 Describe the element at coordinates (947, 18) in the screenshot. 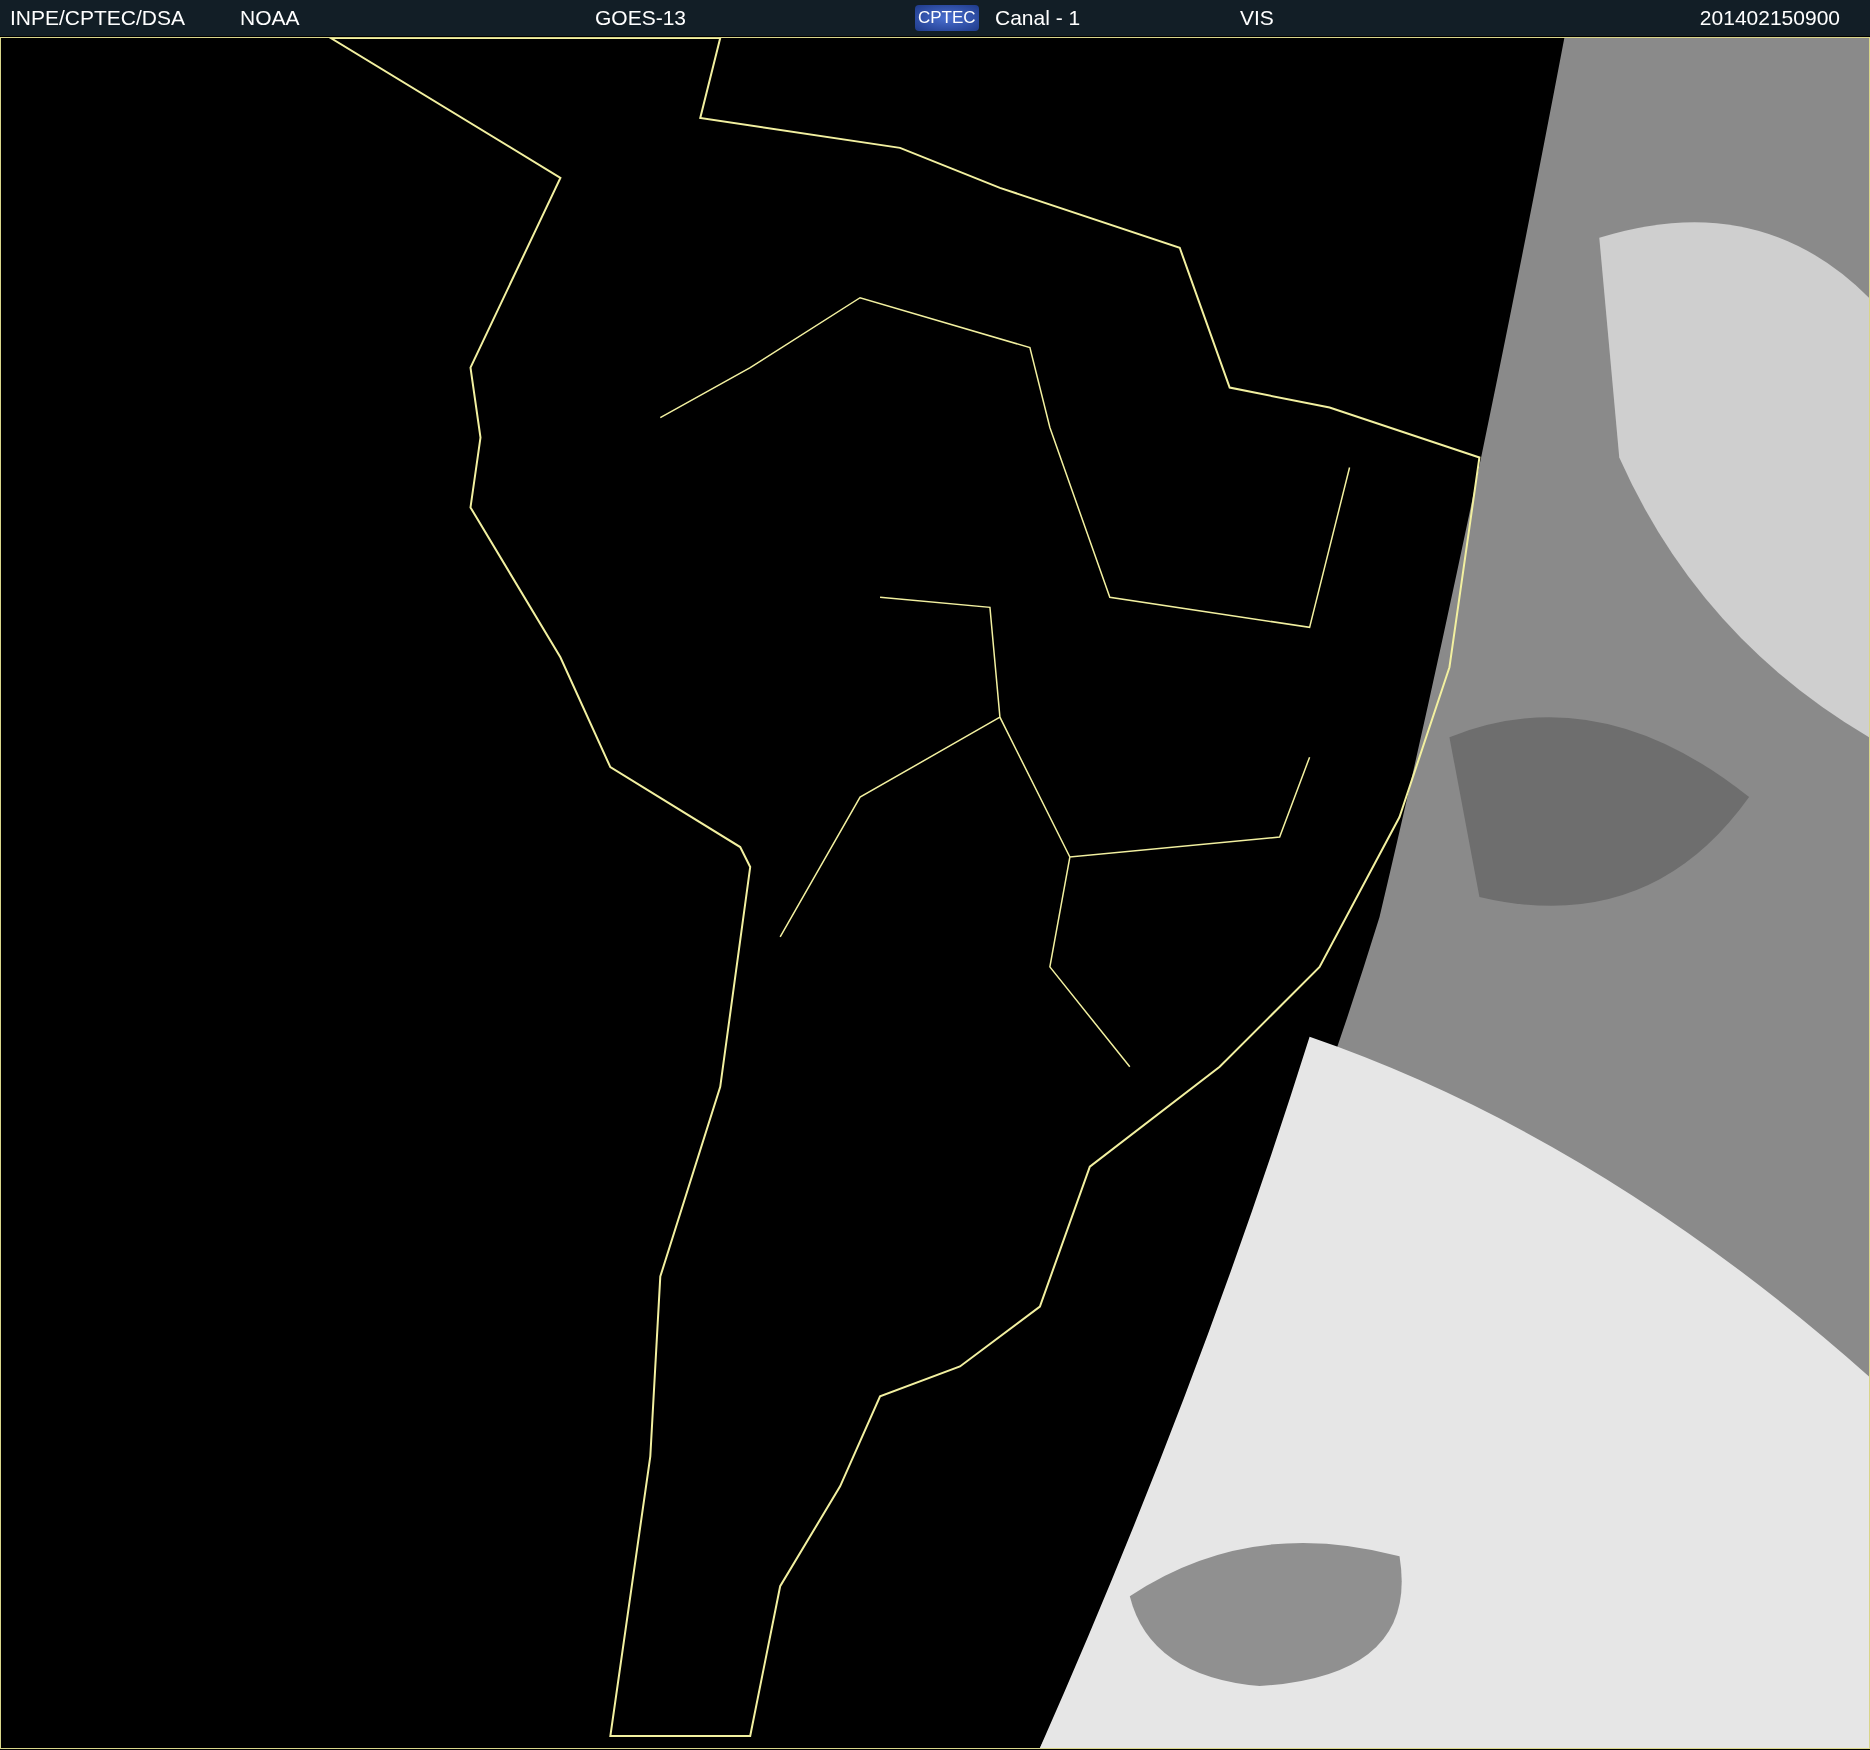

I see `logo: CPTEC` at that location.